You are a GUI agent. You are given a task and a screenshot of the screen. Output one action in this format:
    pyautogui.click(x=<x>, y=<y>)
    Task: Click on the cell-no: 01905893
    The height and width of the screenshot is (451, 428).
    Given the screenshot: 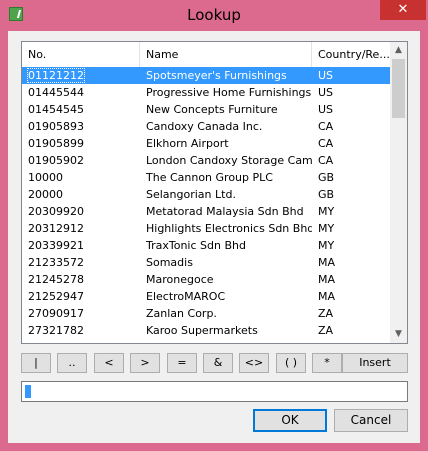 What is the action you would take?
    pyautogui.click(x=56, y=126)
    